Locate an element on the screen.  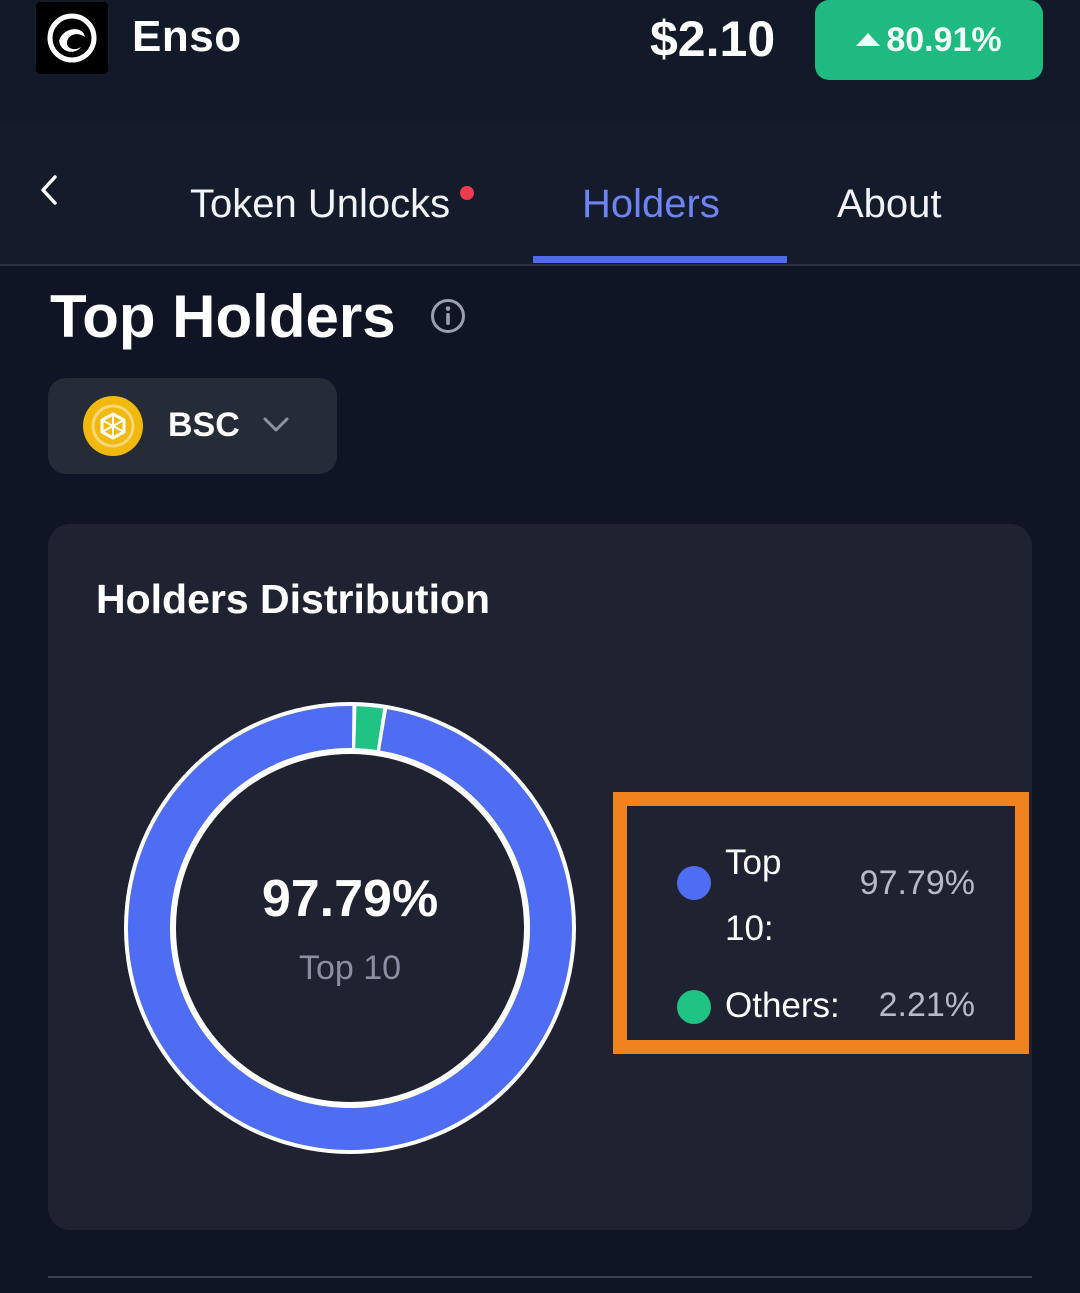
tab-about: About is located at coordinates (889, 204).